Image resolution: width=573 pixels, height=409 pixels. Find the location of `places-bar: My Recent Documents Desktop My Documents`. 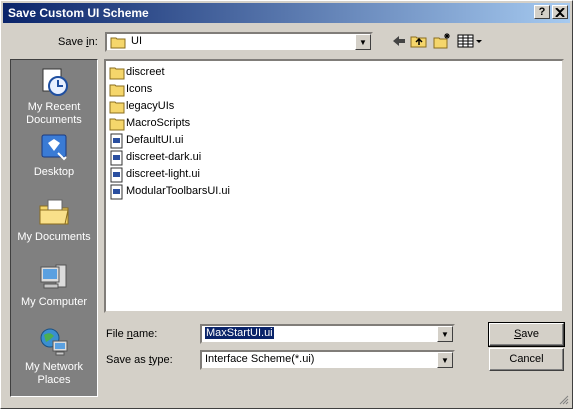

places-bar: My Recent Documents Desktop My Documents is located at coordinates (54, 228).